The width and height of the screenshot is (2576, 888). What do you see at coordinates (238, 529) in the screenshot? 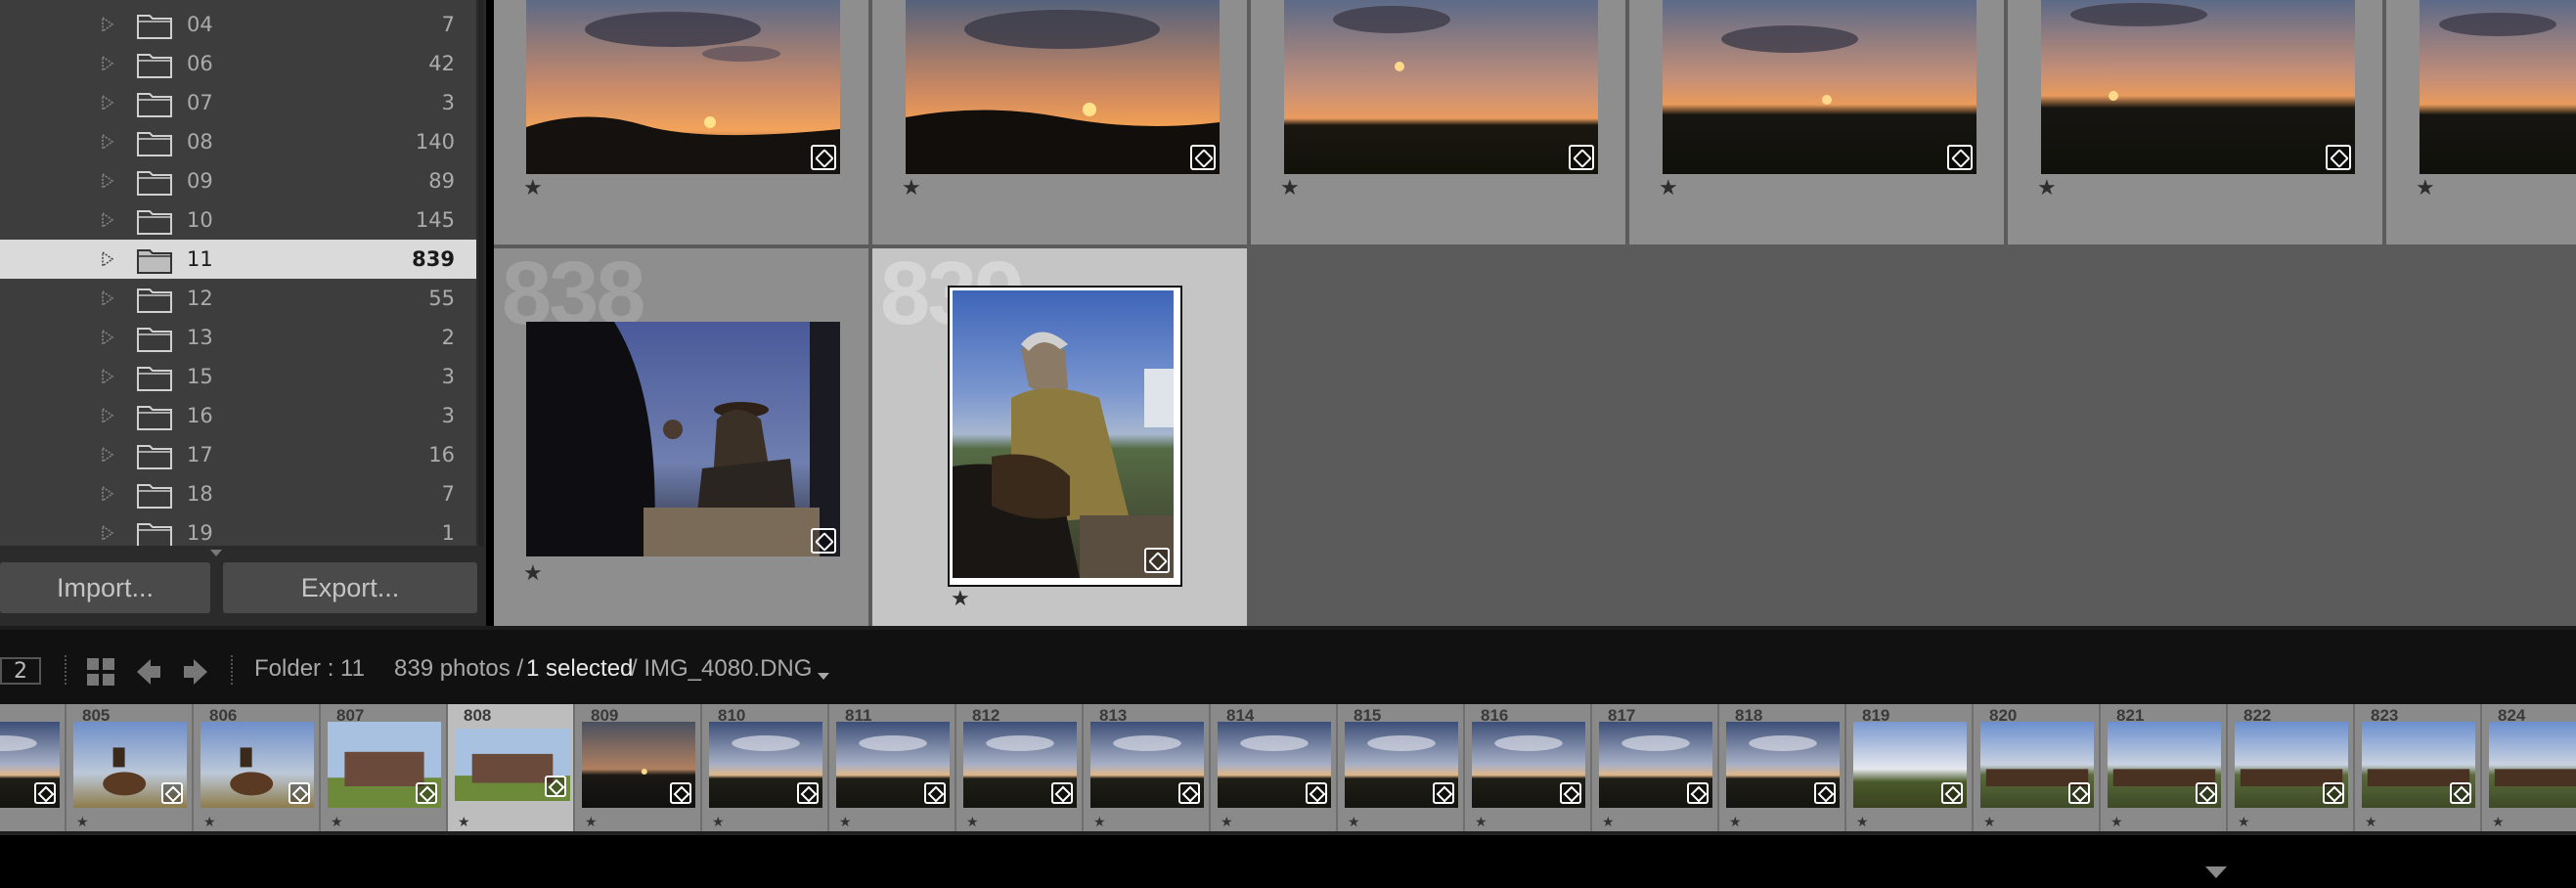
I see `folder-row: 19 1` at bounding box center [238, 529].